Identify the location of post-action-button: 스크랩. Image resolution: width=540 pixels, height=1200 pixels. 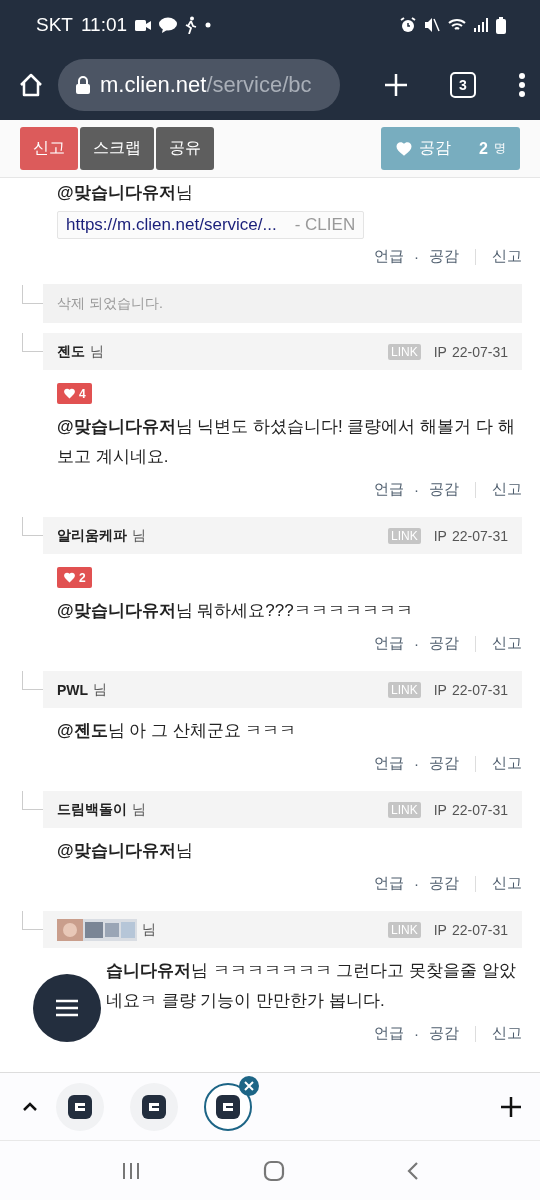
(117, 148).